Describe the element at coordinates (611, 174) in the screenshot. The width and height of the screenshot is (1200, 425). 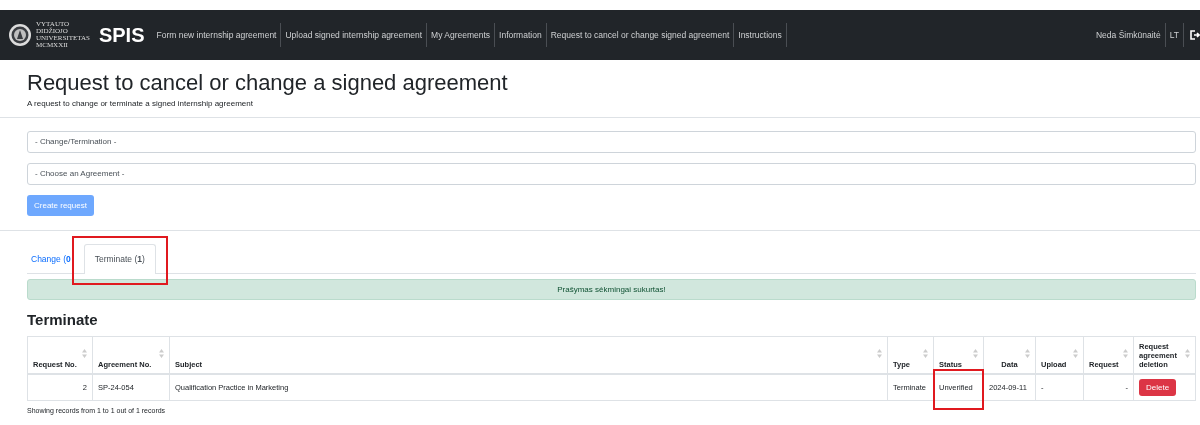
I see `select-field: - Choose an Agreement -` at that location.